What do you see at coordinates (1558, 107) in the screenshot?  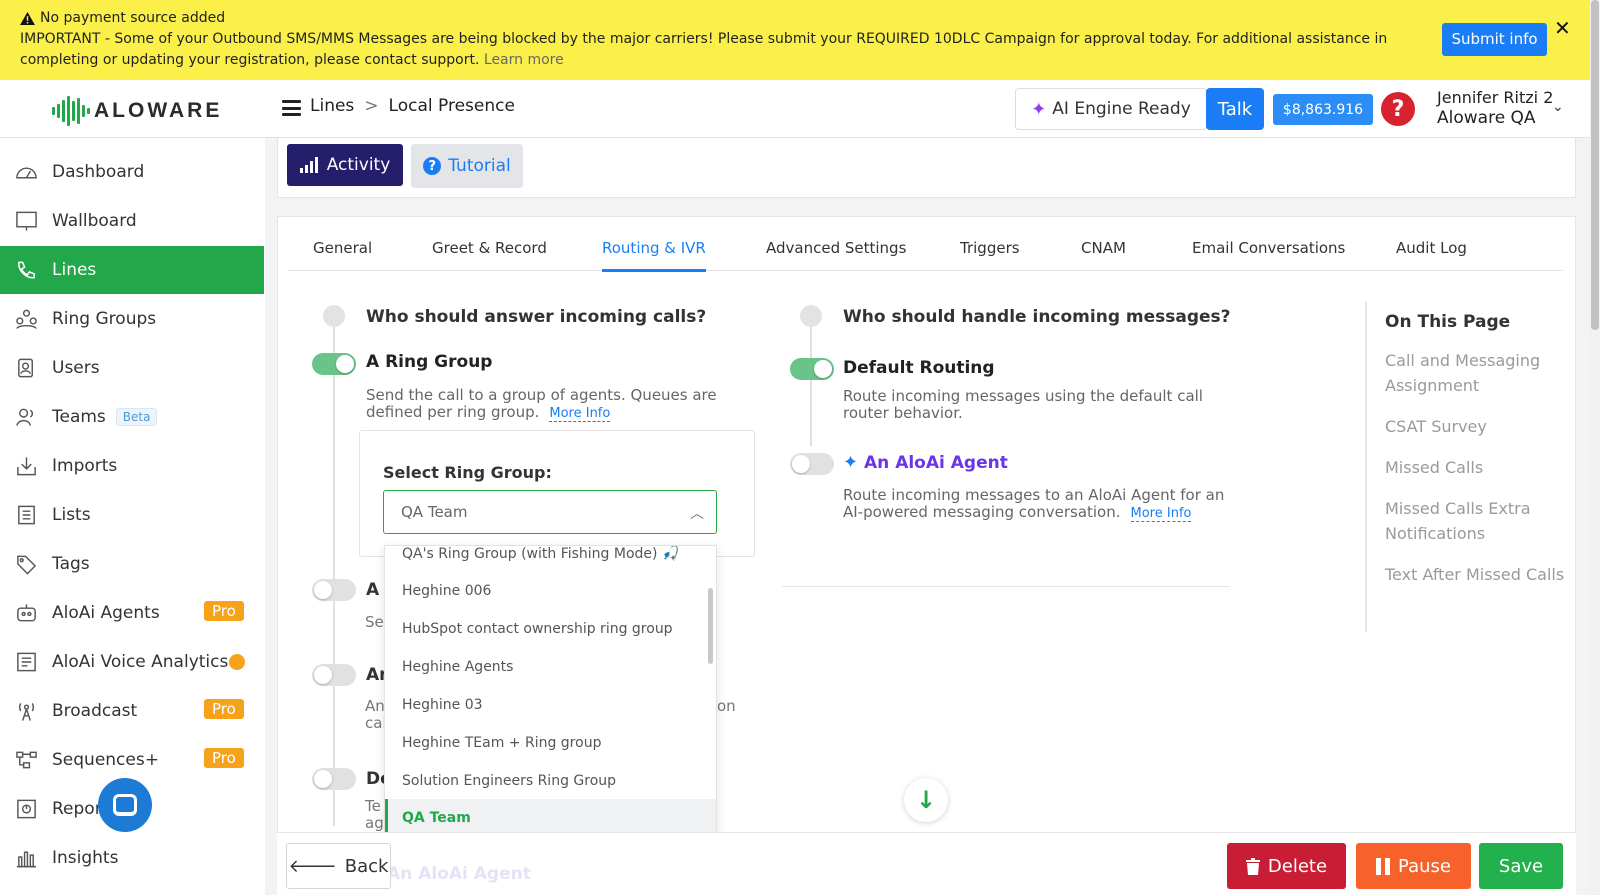 I see `chevron-down-icon: ⌄` at bounding box center [1558, 107].